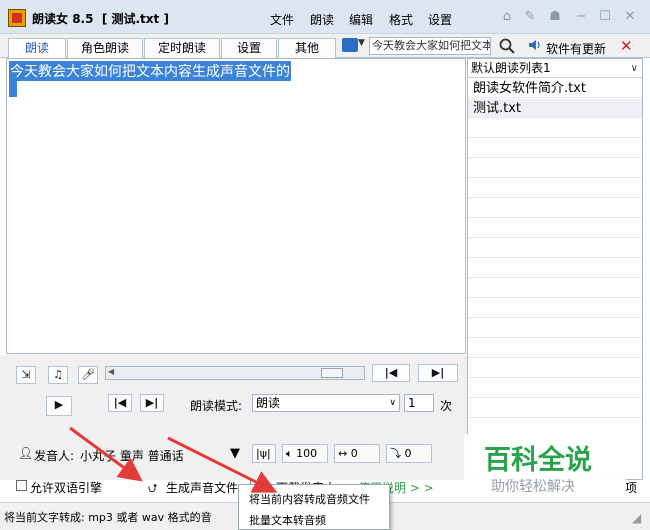 The image size is (650, 530). I want to click on speaker-value: 小丸子 童声 普通话, so click(132, 456).